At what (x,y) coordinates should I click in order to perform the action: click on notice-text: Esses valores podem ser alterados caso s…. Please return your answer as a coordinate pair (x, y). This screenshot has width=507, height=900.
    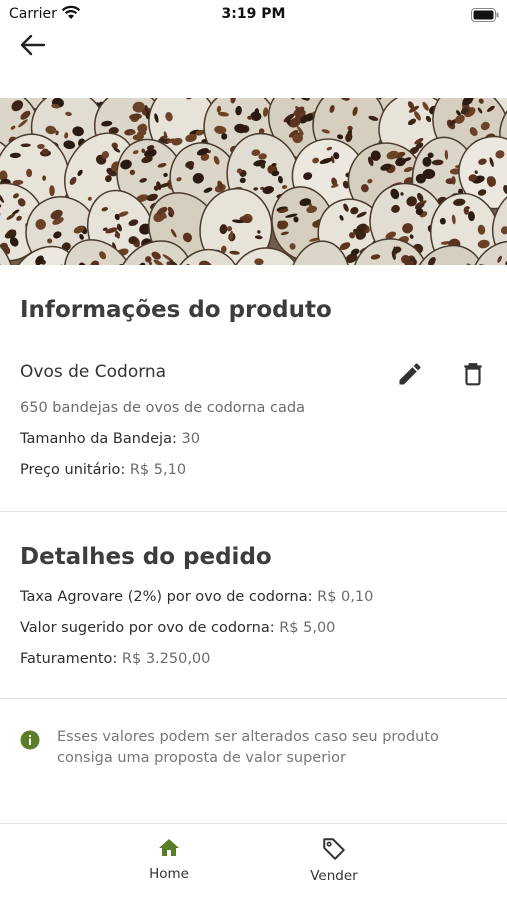
    Looking at the image, I should click on (272, 748).